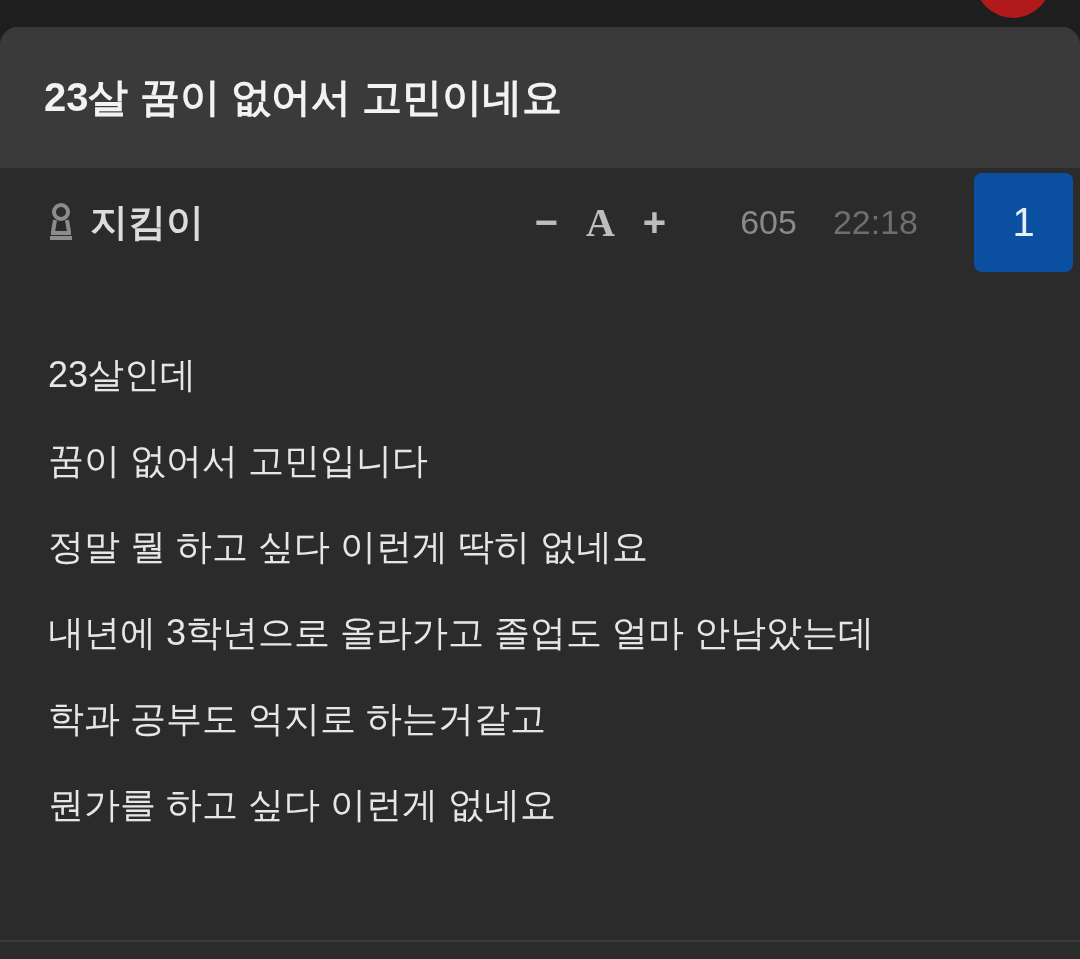  What do you see at coordinates (768, 222) in the screenshot?
I see `view-count: 605` at bounding box center [768, 222].